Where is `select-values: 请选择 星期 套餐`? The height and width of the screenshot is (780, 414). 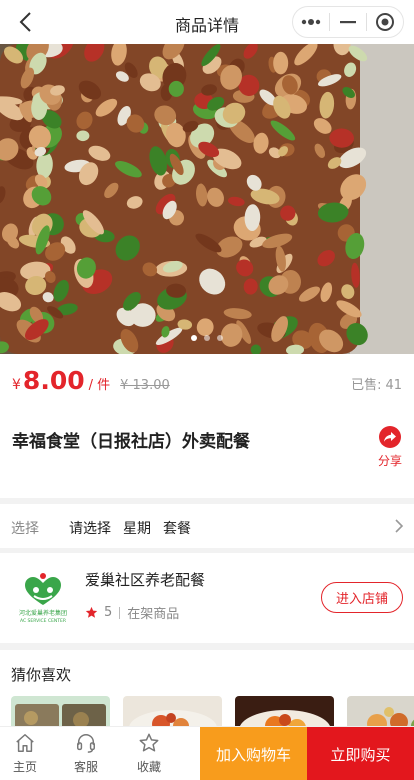
select-values: 请选择 星期 套餐 is located at coordinates (136, 528).